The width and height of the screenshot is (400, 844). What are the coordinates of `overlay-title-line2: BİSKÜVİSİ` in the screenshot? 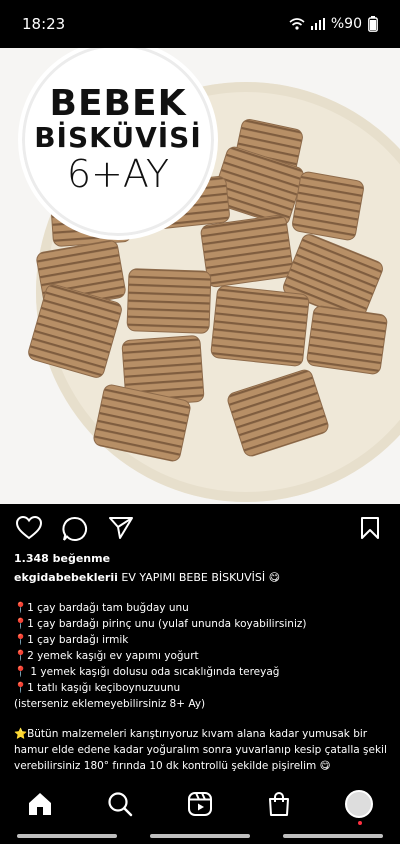 It's located at (118, 137).